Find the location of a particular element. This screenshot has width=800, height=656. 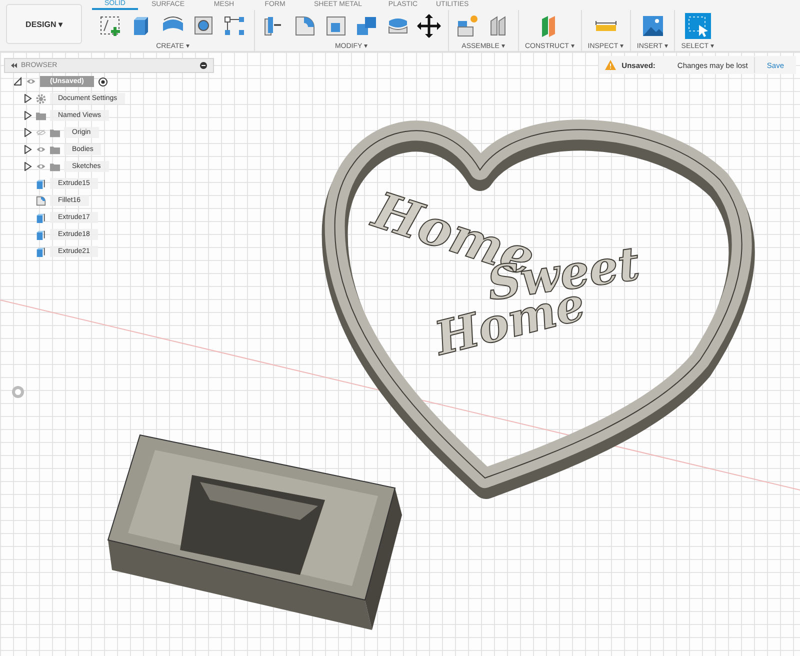

minimize-icon is located at coordinates (203, 65).